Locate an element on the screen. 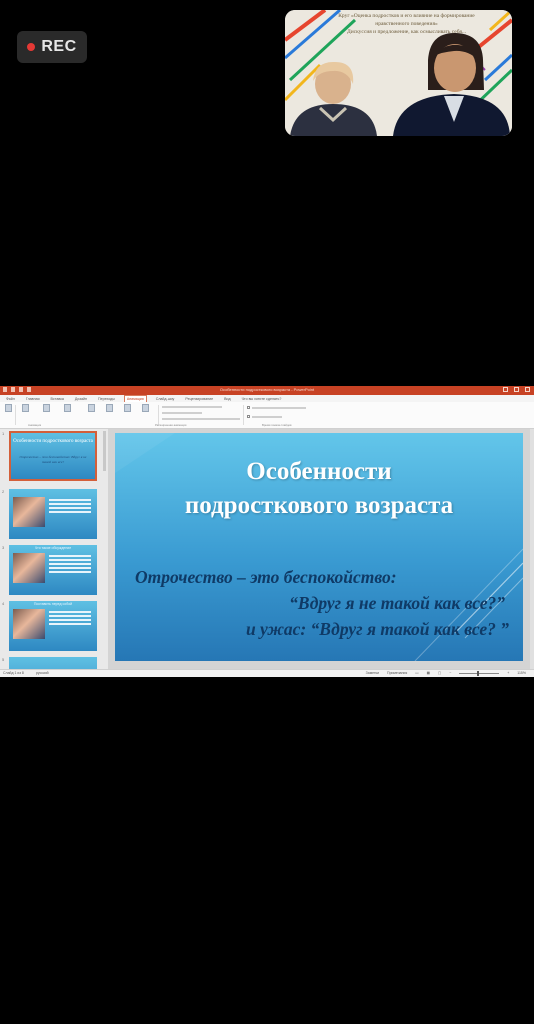 The width and height of the screenshot is (534, 1024). animation-painter-button is located at coordinates (145, 408).